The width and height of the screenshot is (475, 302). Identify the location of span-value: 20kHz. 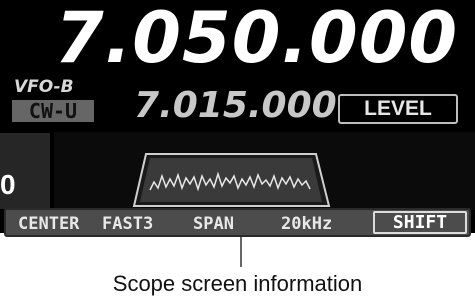
(307, 224).